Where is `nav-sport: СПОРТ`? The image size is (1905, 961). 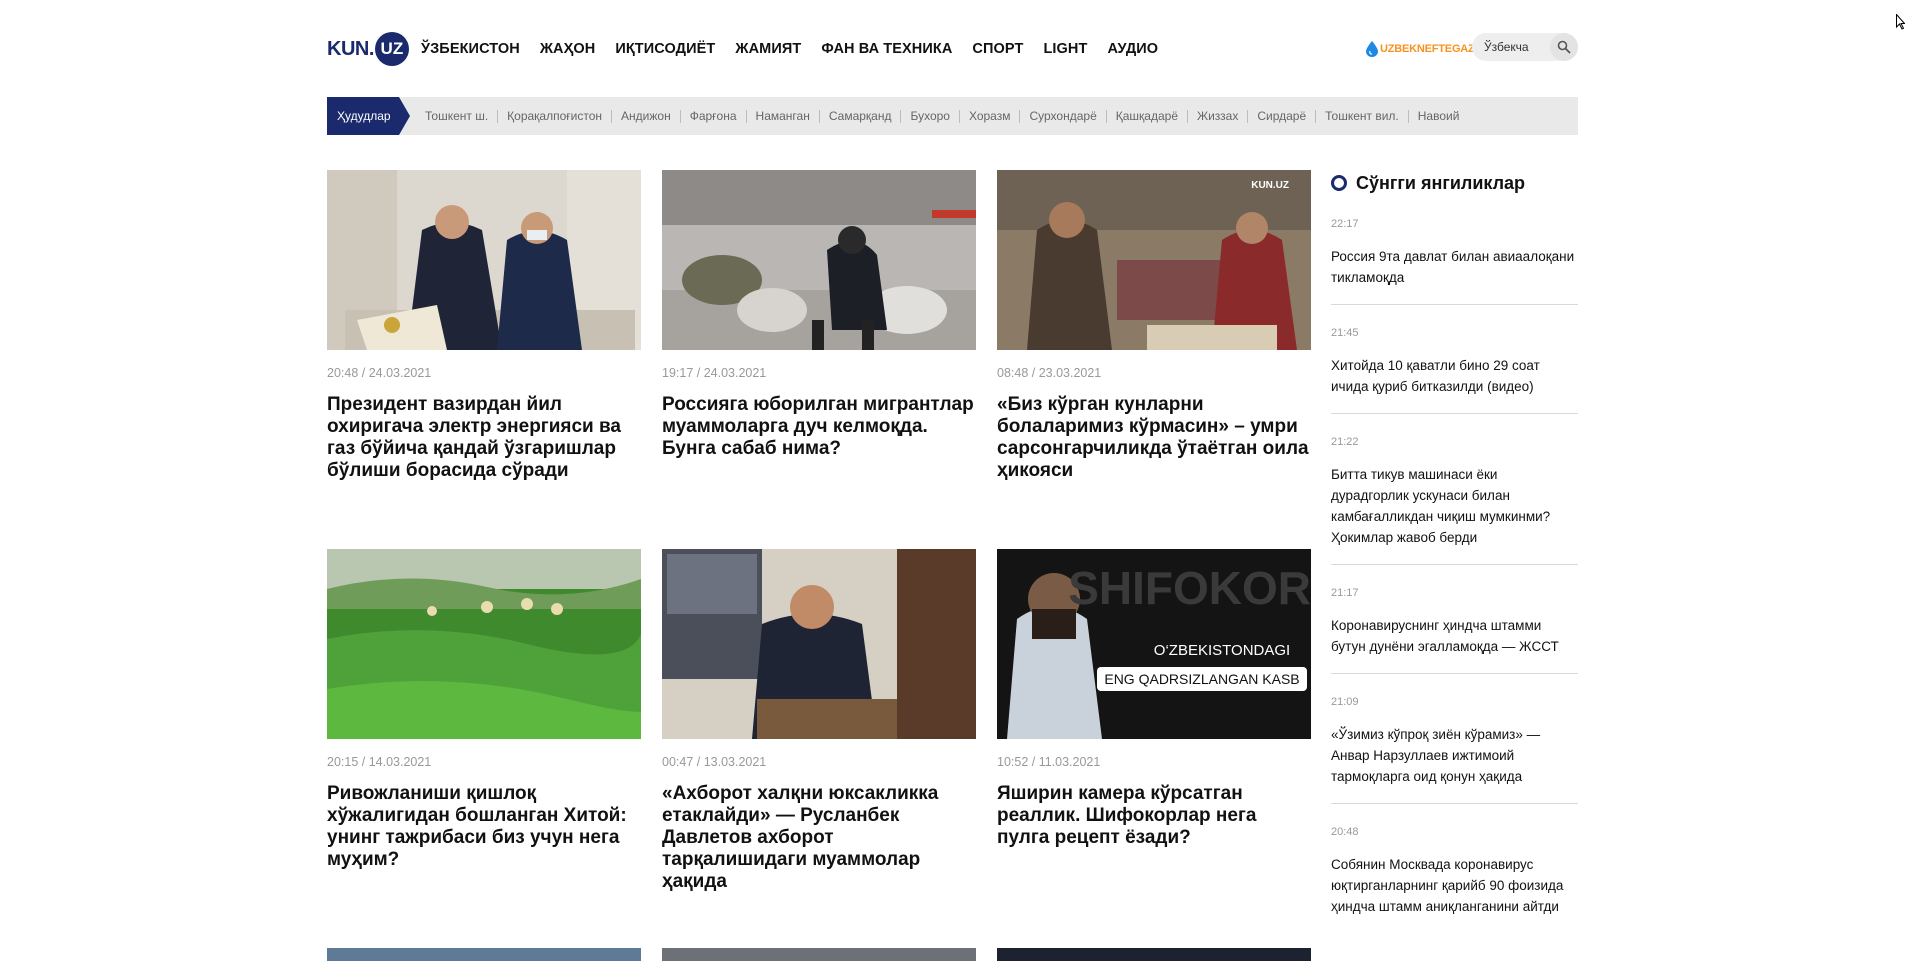
nav-sport: СПОРТ is located at coordinates (997, 49).